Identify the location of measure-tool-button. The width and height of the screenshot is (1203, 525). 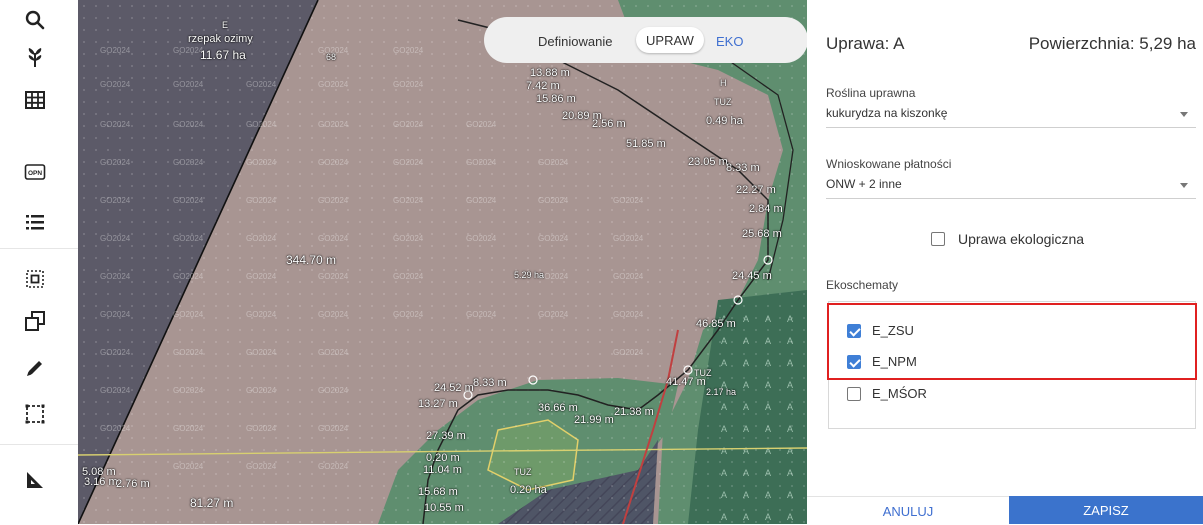
(35, 480).